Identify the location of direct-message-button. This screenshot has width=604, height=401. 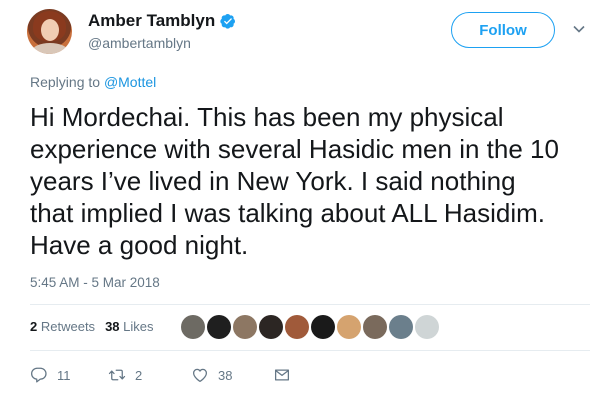
(286, 375).